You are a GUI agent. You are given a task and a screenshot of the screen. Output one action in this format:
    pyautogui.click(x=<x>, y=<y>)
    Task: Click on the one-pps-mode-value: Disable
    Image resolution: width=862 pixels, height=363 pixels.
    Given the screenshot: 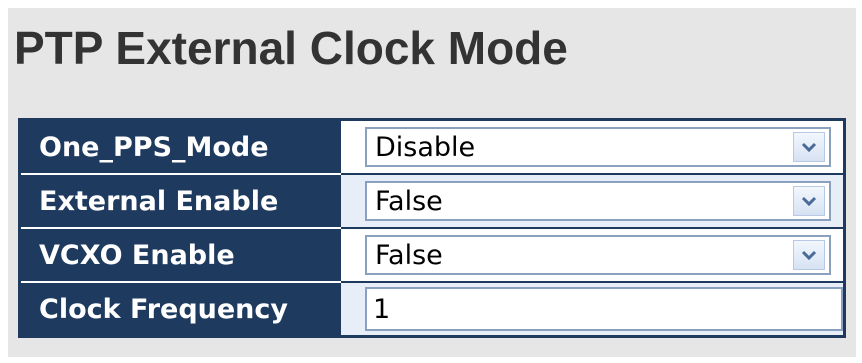 What is the action you would take?
    pyautogui.click(x=425, y=147)
    